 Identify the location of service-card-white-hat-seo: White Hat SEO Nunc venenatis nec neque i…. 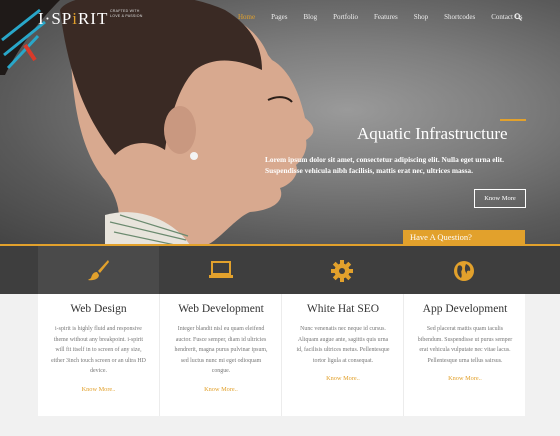
(342, 355).